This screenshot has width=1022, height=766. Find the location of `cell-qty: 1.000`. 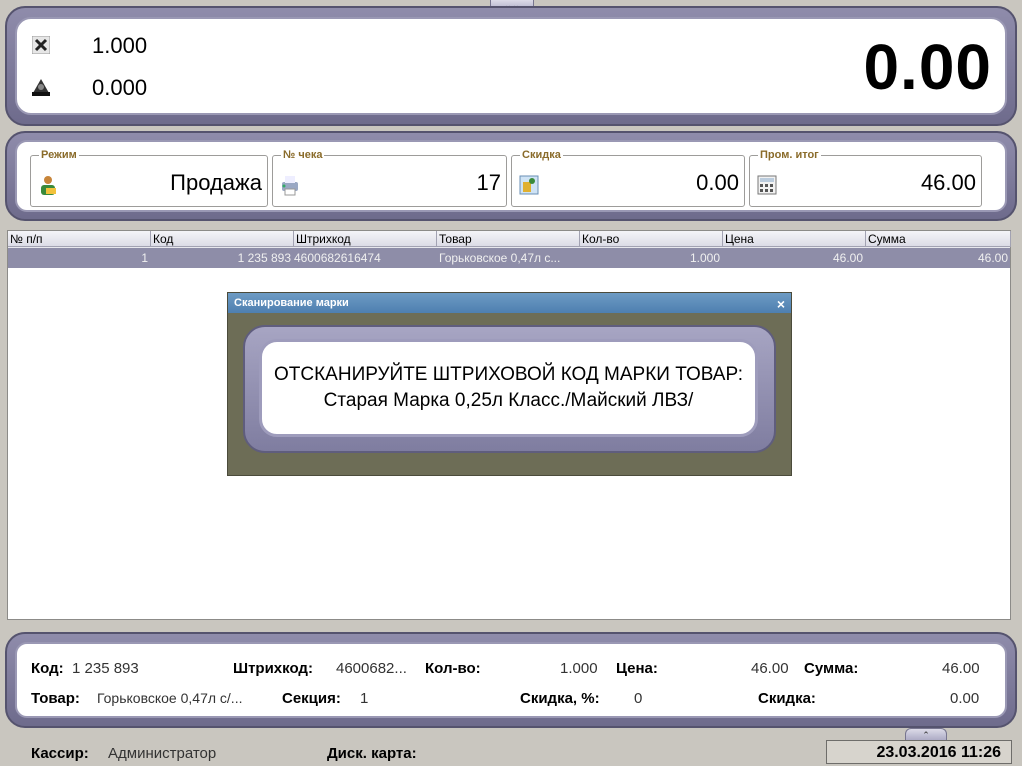

cell-qty: 1.000 is located at coordinates (704, 258).